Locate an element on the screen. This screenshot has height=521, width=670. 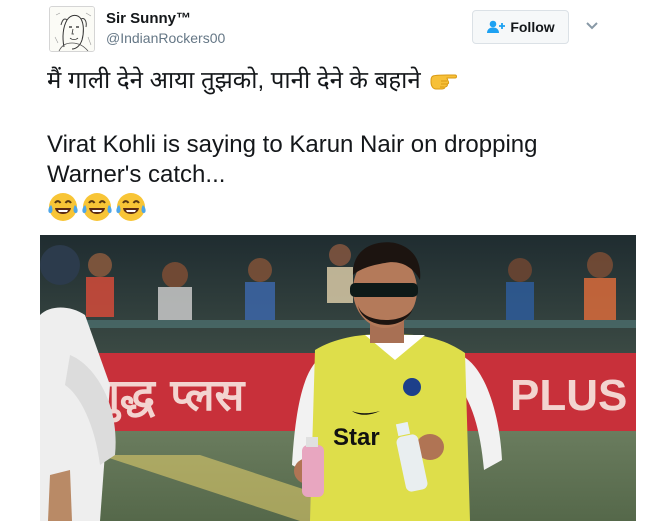
follow-button: Follow is located at coordinates (520, 27).